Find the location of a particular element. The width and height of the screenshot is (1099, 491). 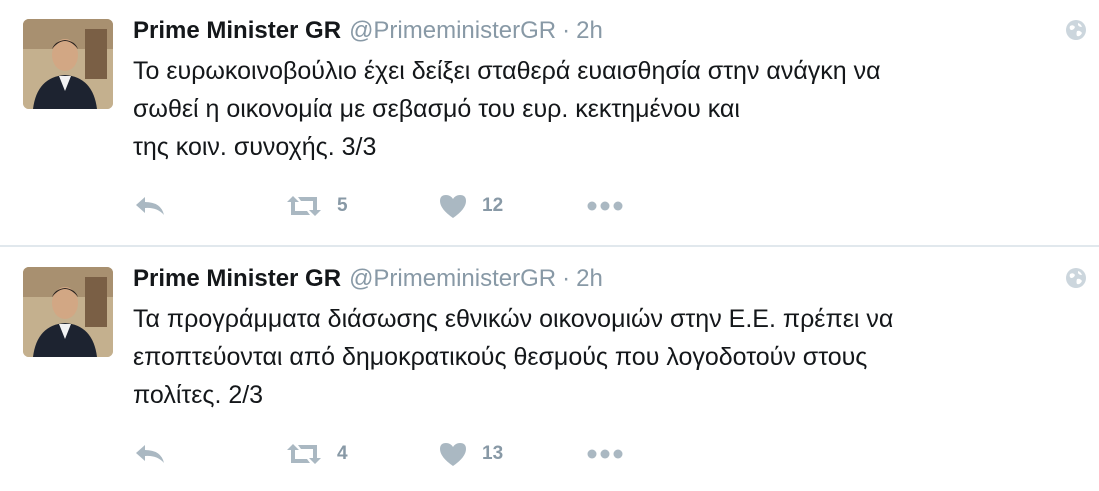

tweet-actions: 5 12 is located at coordinates (433, 206).